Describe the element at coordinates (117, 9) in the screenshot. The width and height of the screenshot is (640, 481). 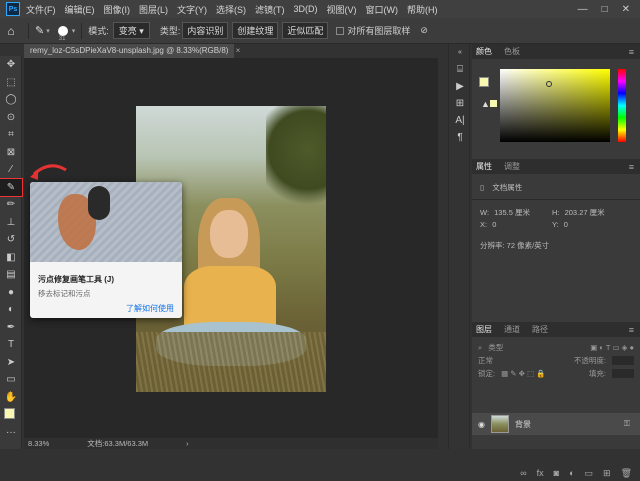
I see `menu-image: 图像(I)` at that location.